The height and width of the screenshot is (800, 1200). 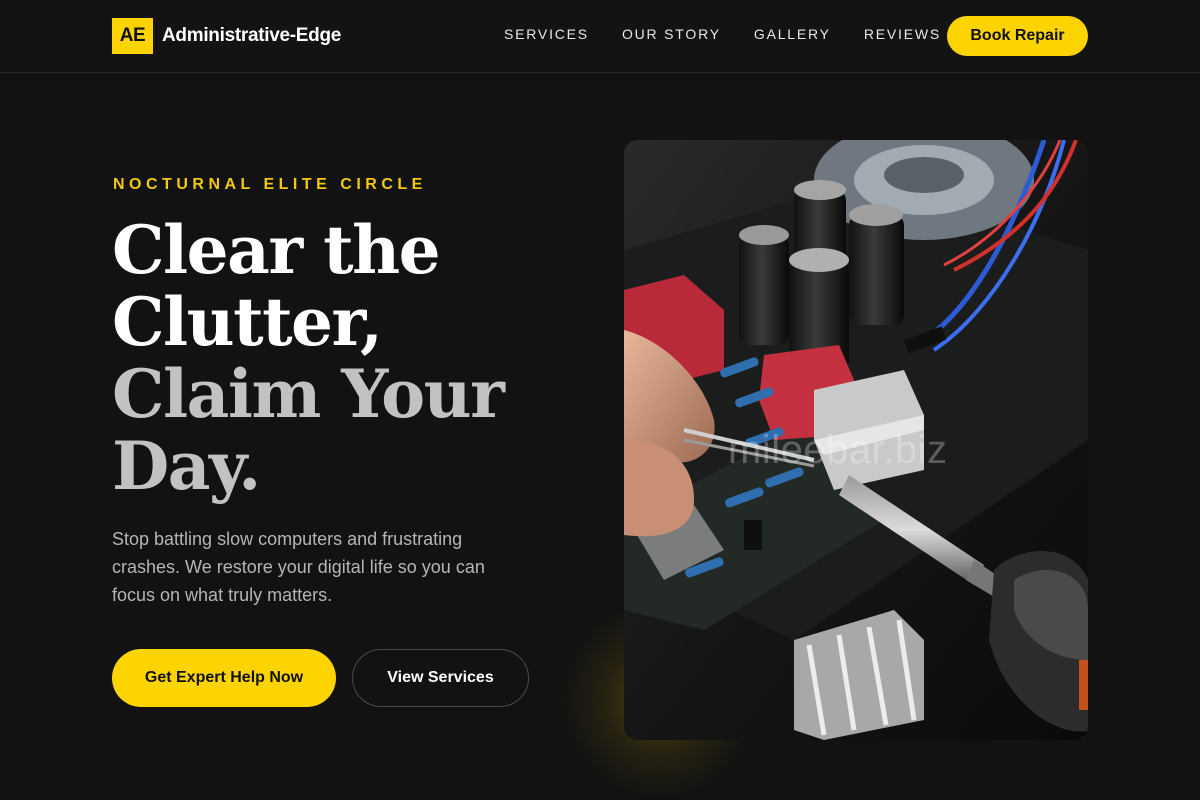 I want to click on hero-headline: Clear the Clutter, Claim Your Day., so click(x=308, y=358).